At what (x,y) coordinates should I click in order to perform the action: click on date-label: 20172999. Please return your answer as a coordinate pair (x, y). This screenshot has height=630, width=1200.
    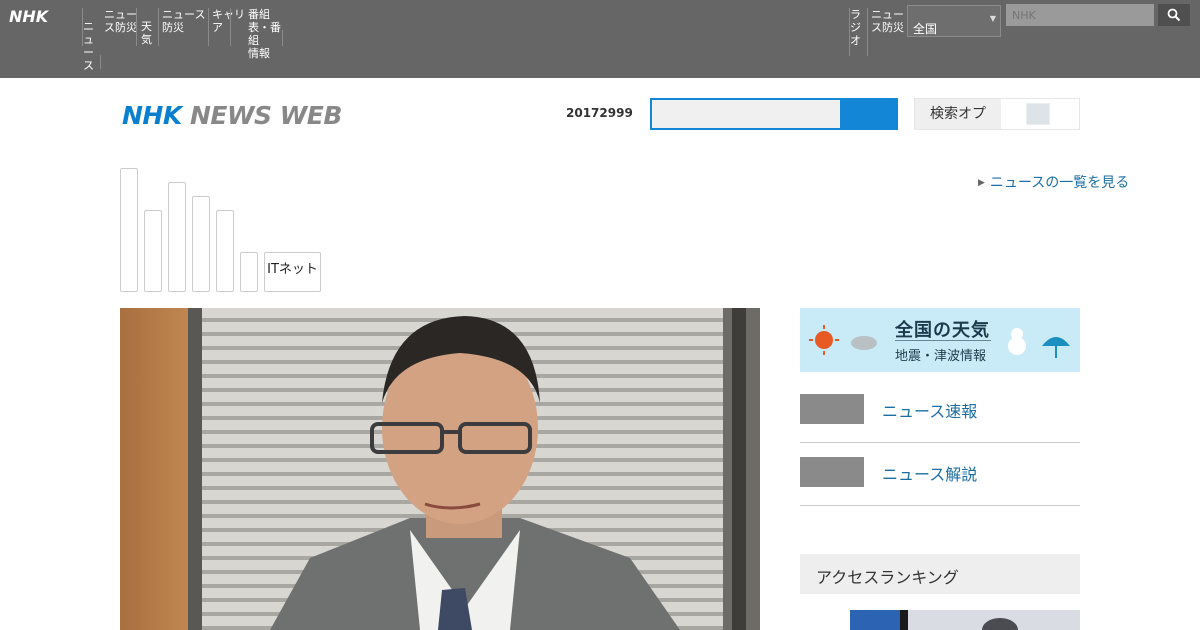
    Looking at the image, I should click on (599, 113).